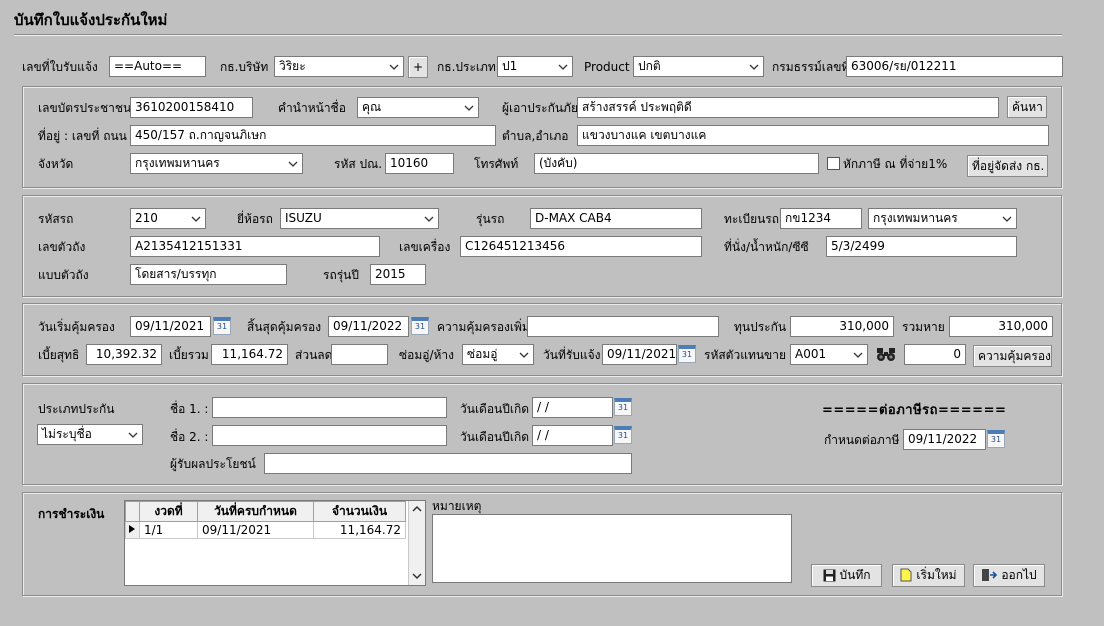  I want to click on plate-province-select: กรุงเทพมหานคร, so click(942, 218).